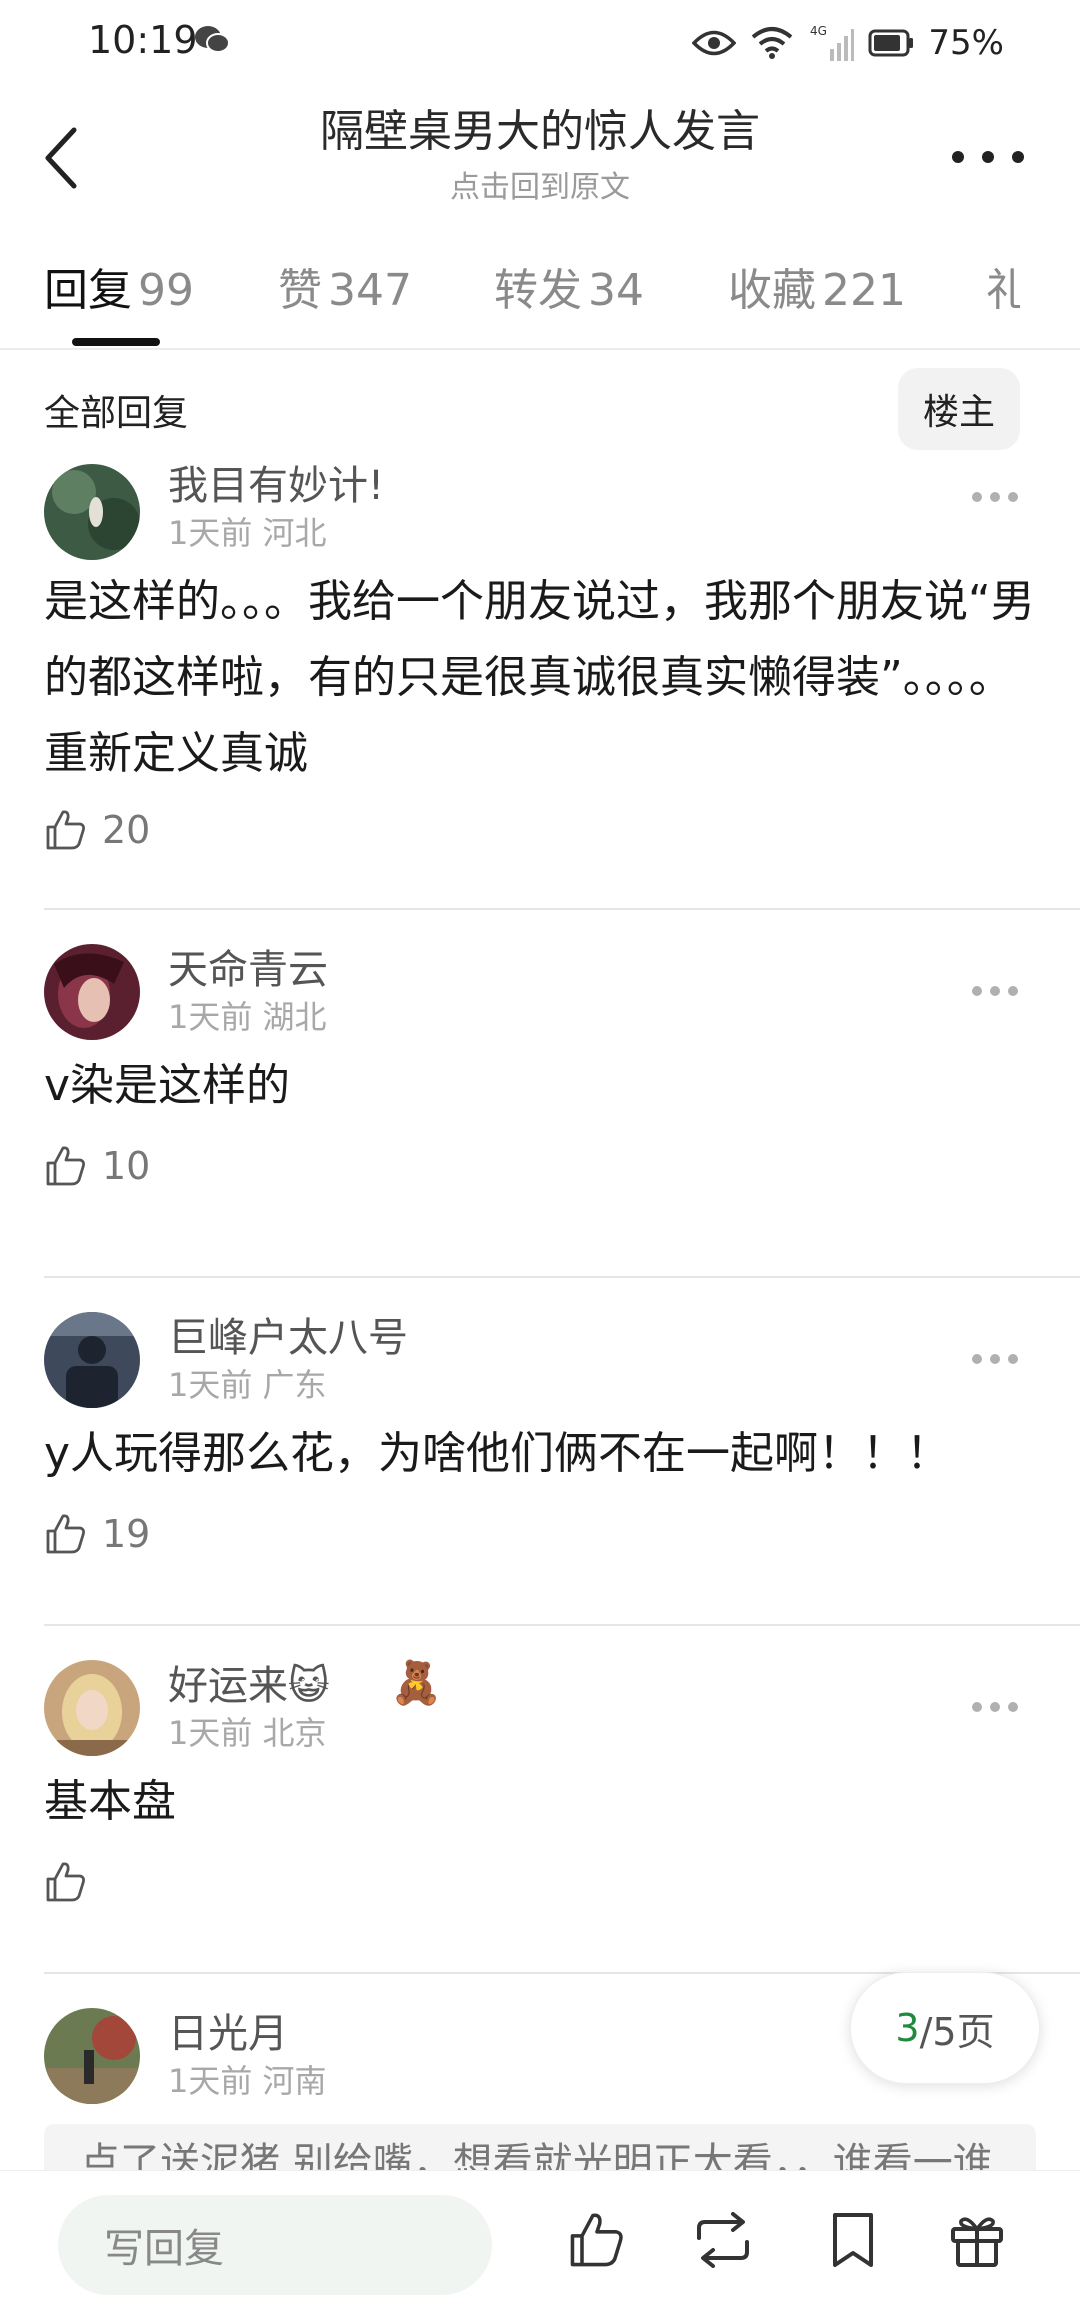 This screenshot has width=1080, height=2312. Describe the element at coordinates (126, 1534) in the screenshot. I see `like-count: 19` at that location.